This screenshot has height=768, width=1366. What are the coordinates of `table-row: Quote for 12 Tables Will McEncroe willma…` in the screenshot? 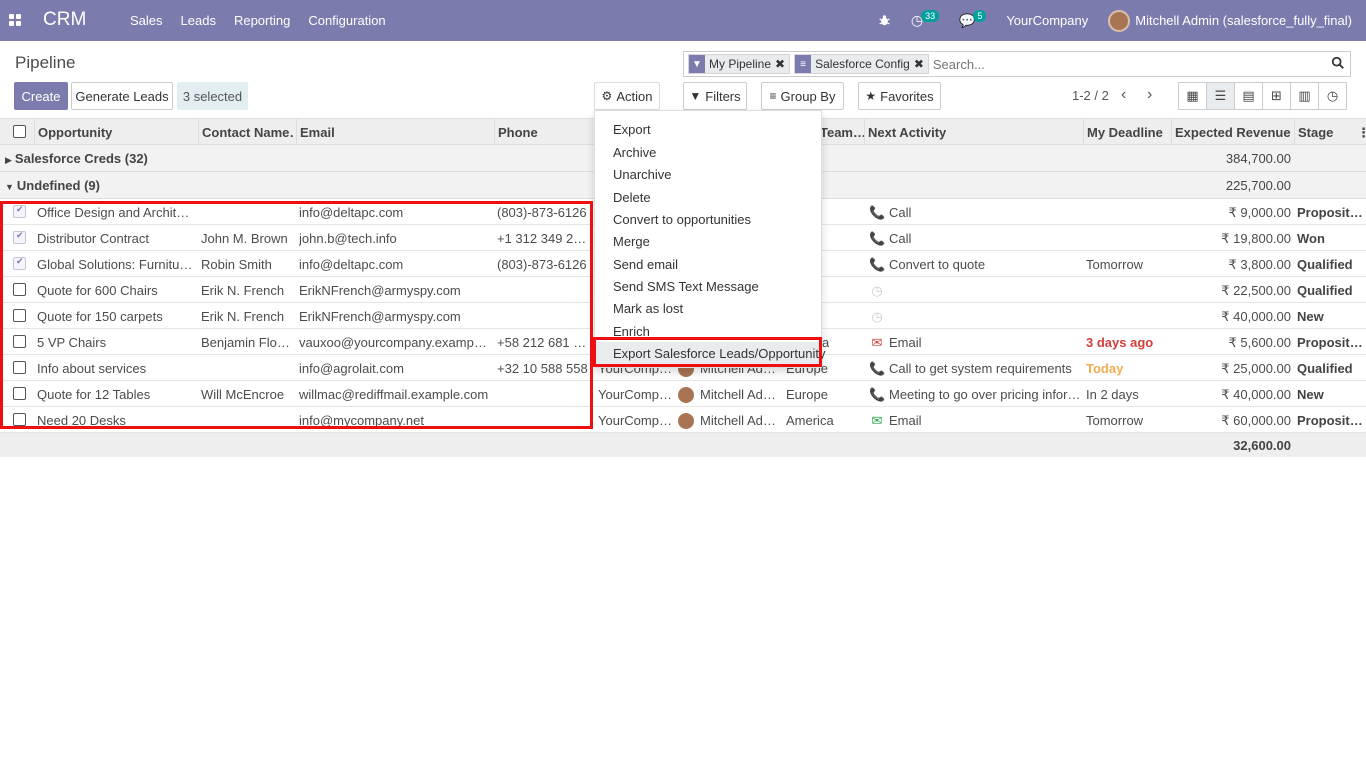 It's located at (683, 394).